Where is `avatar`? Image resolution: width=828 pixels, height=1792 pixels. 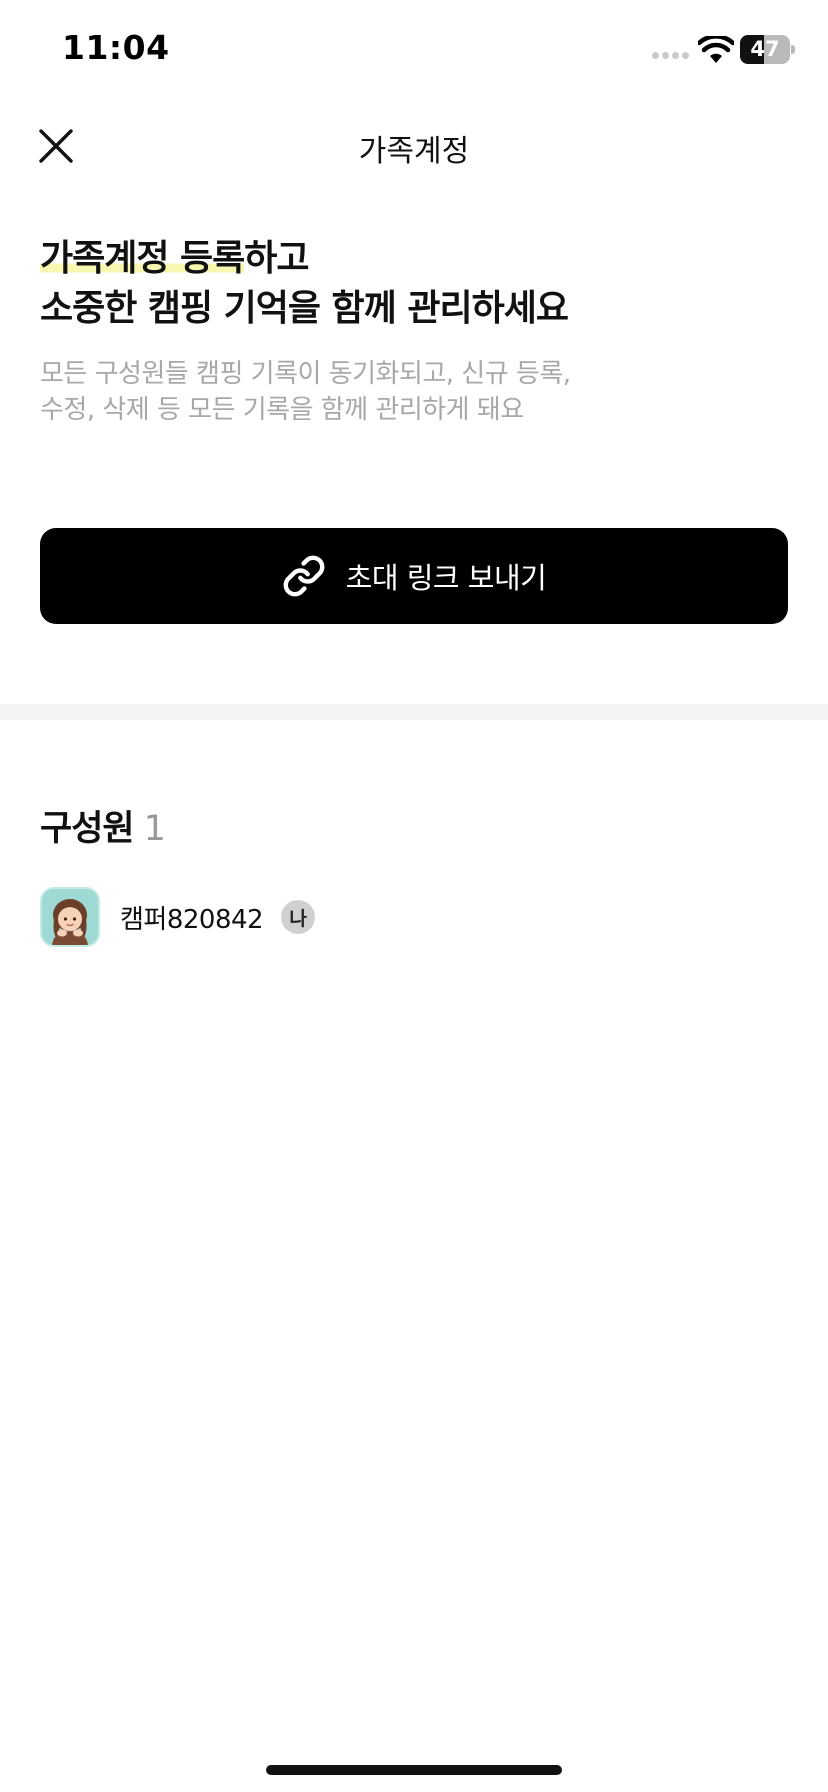
avatar is located at coordinates (70, 917).